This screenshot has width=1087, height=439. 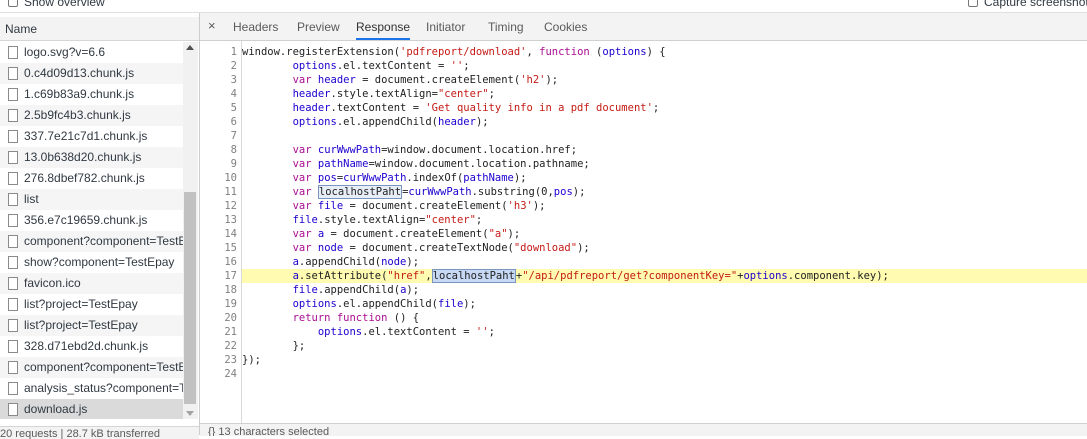 I want to click on code-line: header.style.textAlign="center";, so click(x=393, y=94).